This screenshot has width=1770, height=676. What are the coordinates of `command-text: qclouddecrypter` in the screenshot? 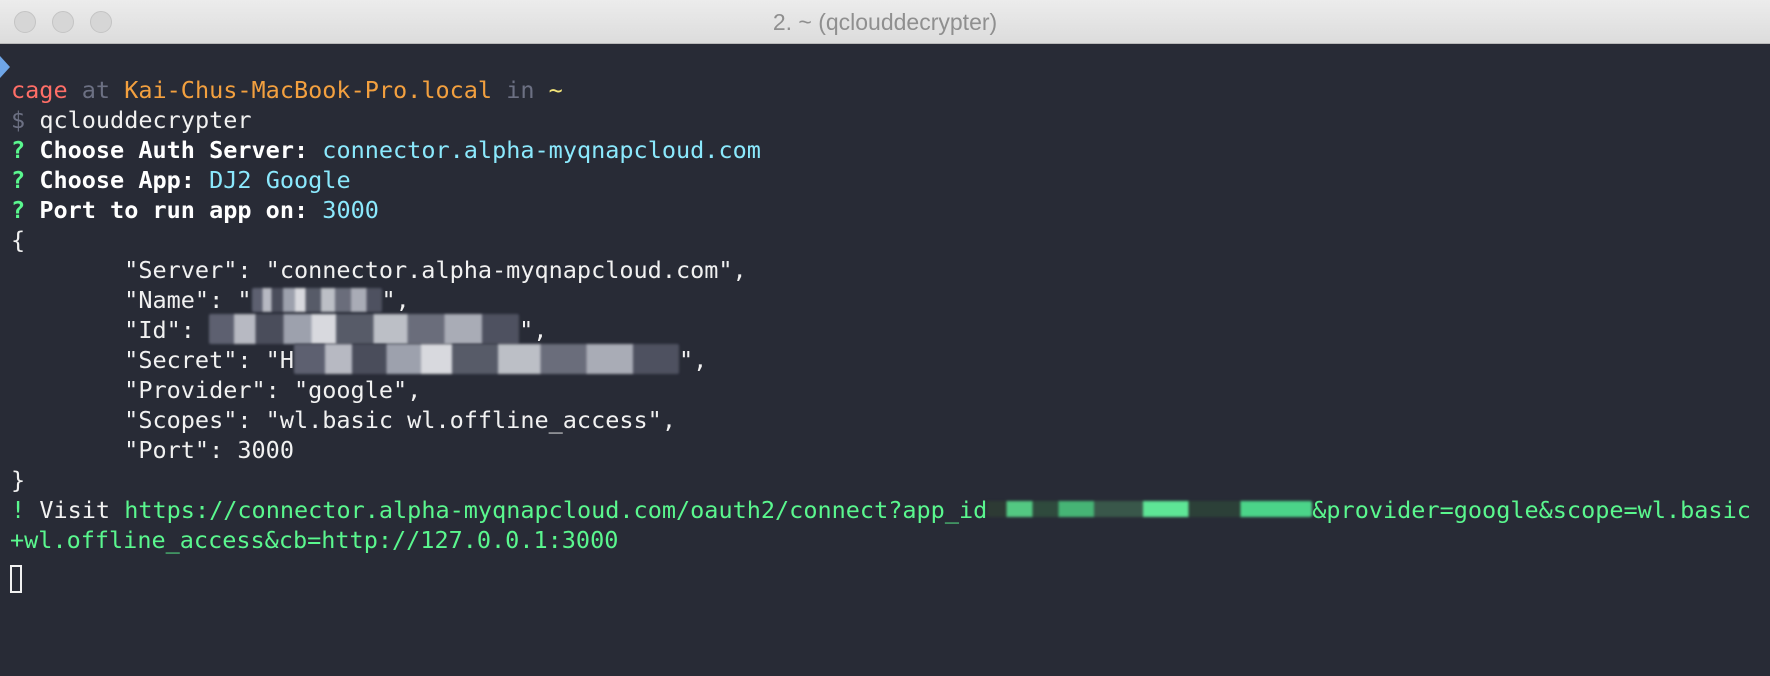 It's located at (145, 120).